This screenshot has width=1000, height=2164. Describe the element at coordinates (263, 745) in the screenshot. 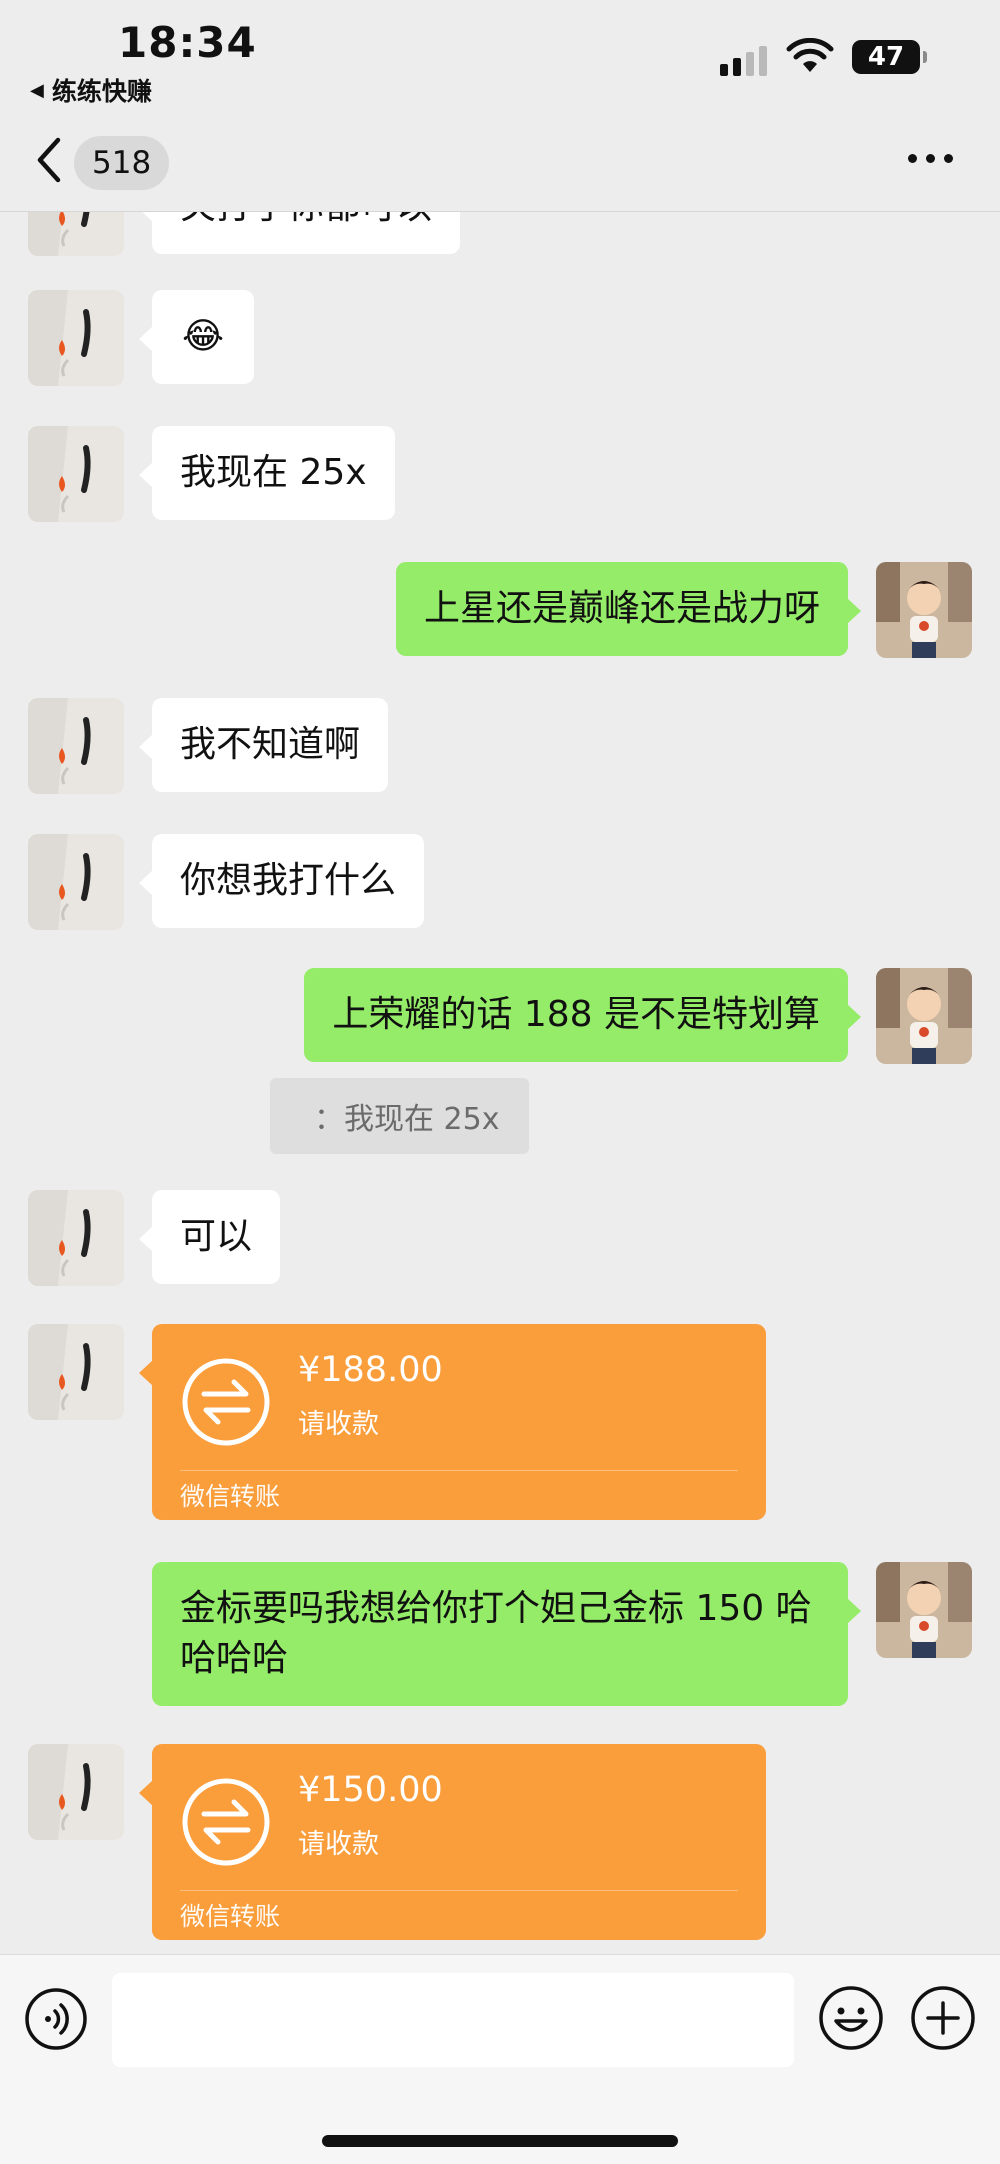

I see `message-bubble: 我不知道啊` at that location.